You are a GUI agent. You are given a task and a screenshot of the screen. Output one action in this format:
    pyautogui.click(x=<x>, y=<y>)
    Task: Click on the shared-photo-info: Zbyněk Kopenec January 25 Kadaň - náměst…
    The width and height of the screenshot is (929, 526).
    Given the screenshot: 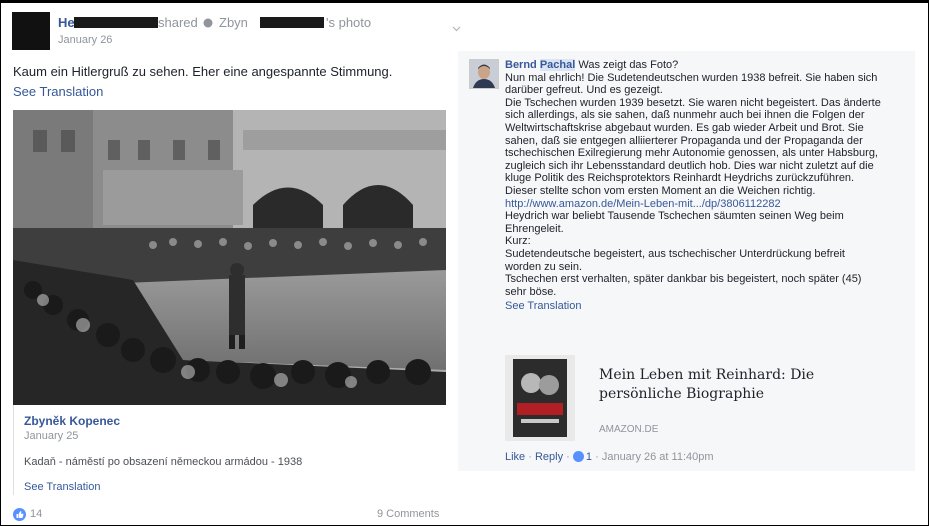 What is the action you would take?
    pyautogui.click(x=229, y=450)
    